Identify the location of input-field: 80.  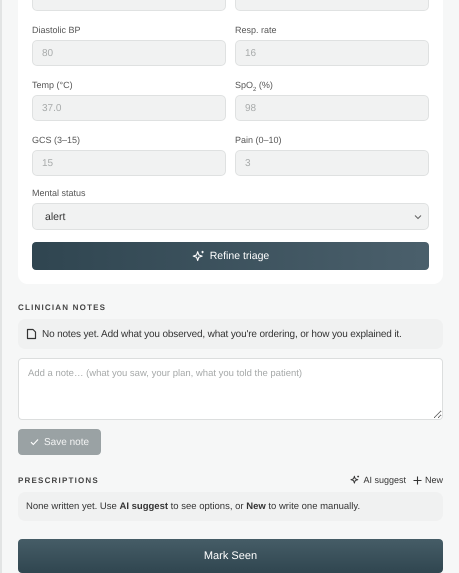
(129, 53).